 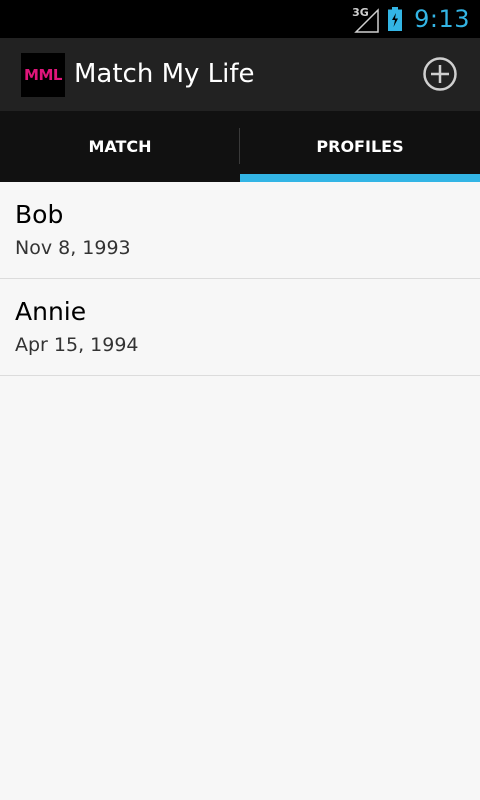 I want to click on app-title: Match My Life, so click(x=164, y=74).